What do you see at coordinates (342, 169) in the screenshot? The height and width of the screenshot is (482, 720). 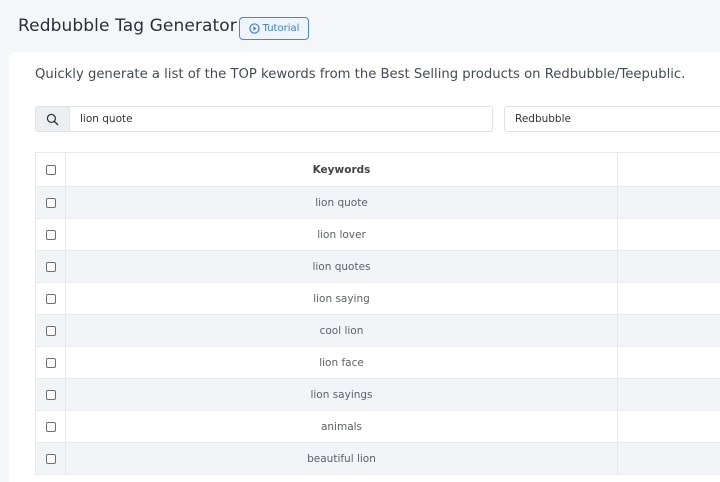 I see `keywords-column-header: Keywords` at bounding box center [342, 169].